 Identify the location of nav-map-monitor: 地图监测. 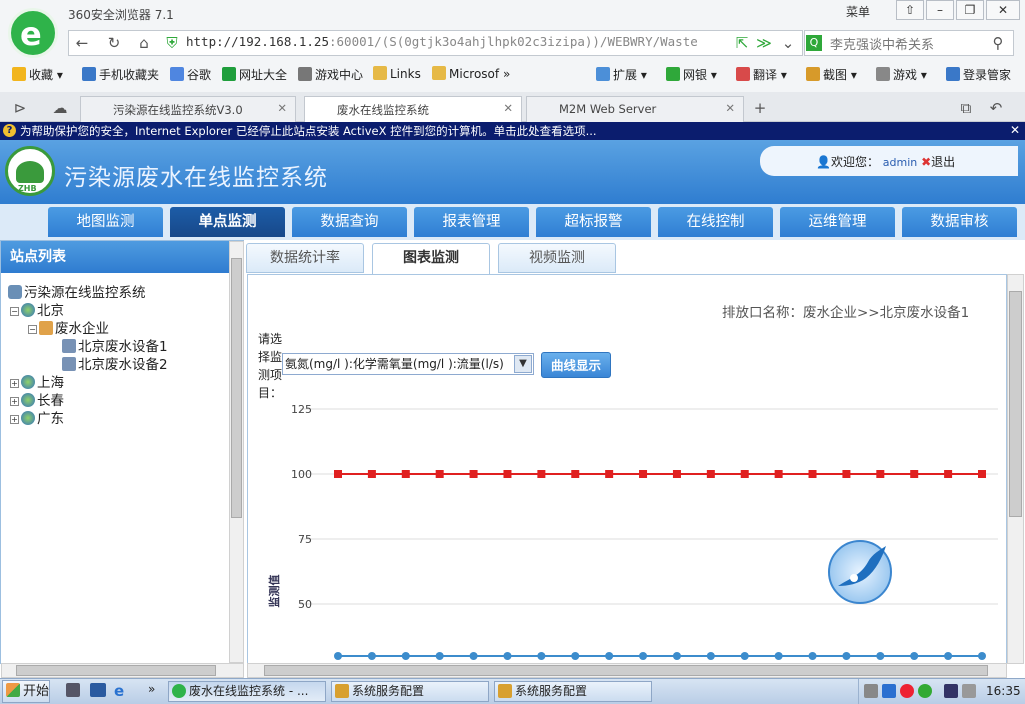
(105, 222).